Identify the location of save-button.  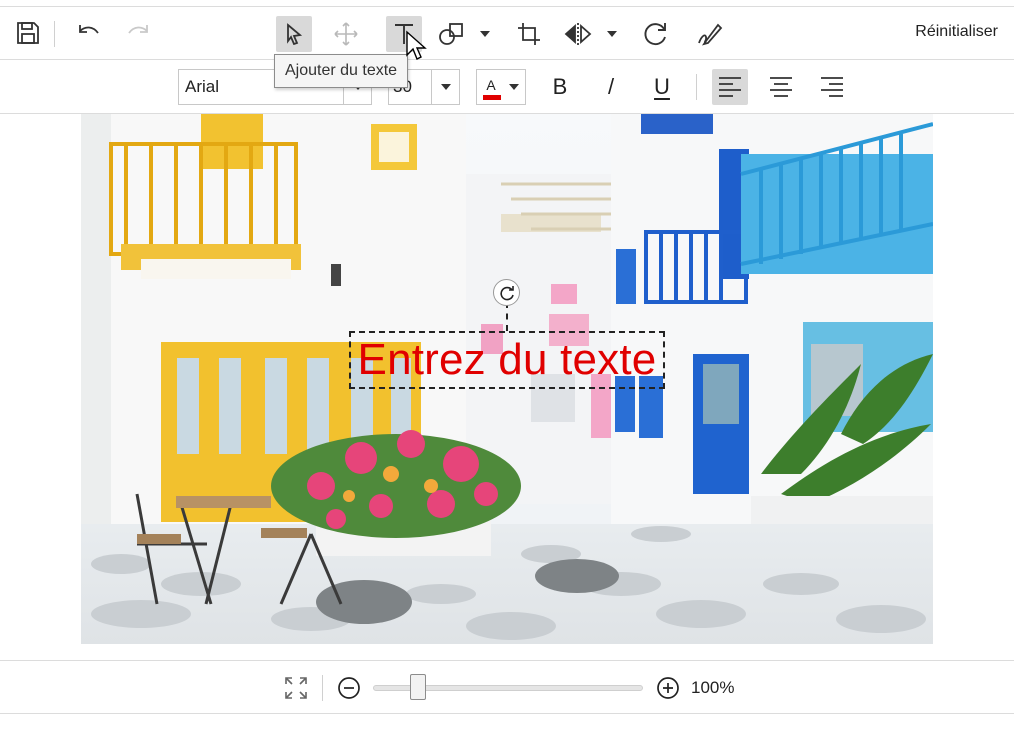
(28, 33).